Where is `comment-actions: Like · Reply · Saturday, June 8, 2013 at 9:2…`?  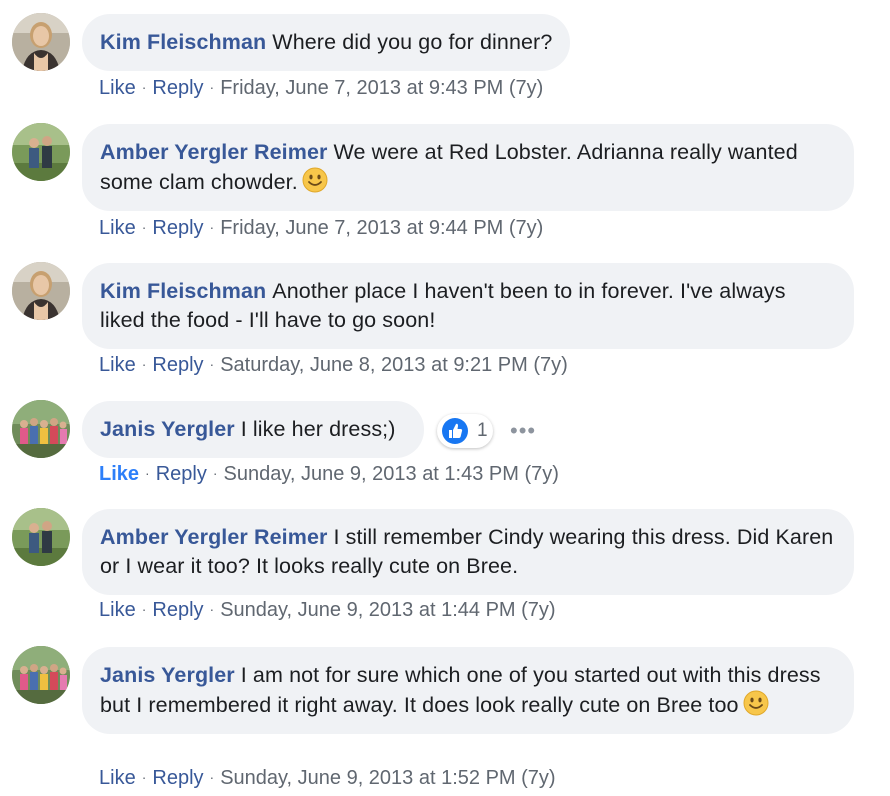 comment-actions: Like · Reply · Saturday, June 8, 2013 at 9:2… is located at coordinates (333, 364).